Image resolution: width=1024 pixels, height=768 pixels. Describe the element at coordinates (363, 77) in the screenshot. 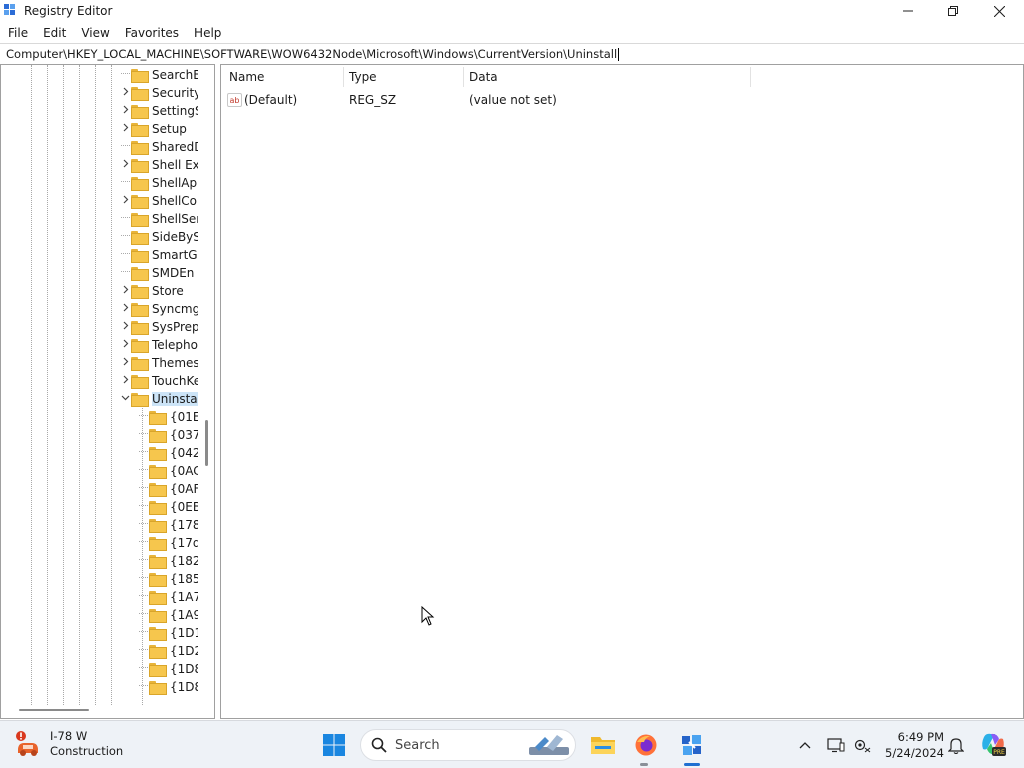

I see `column-header-type: Type` at that location.